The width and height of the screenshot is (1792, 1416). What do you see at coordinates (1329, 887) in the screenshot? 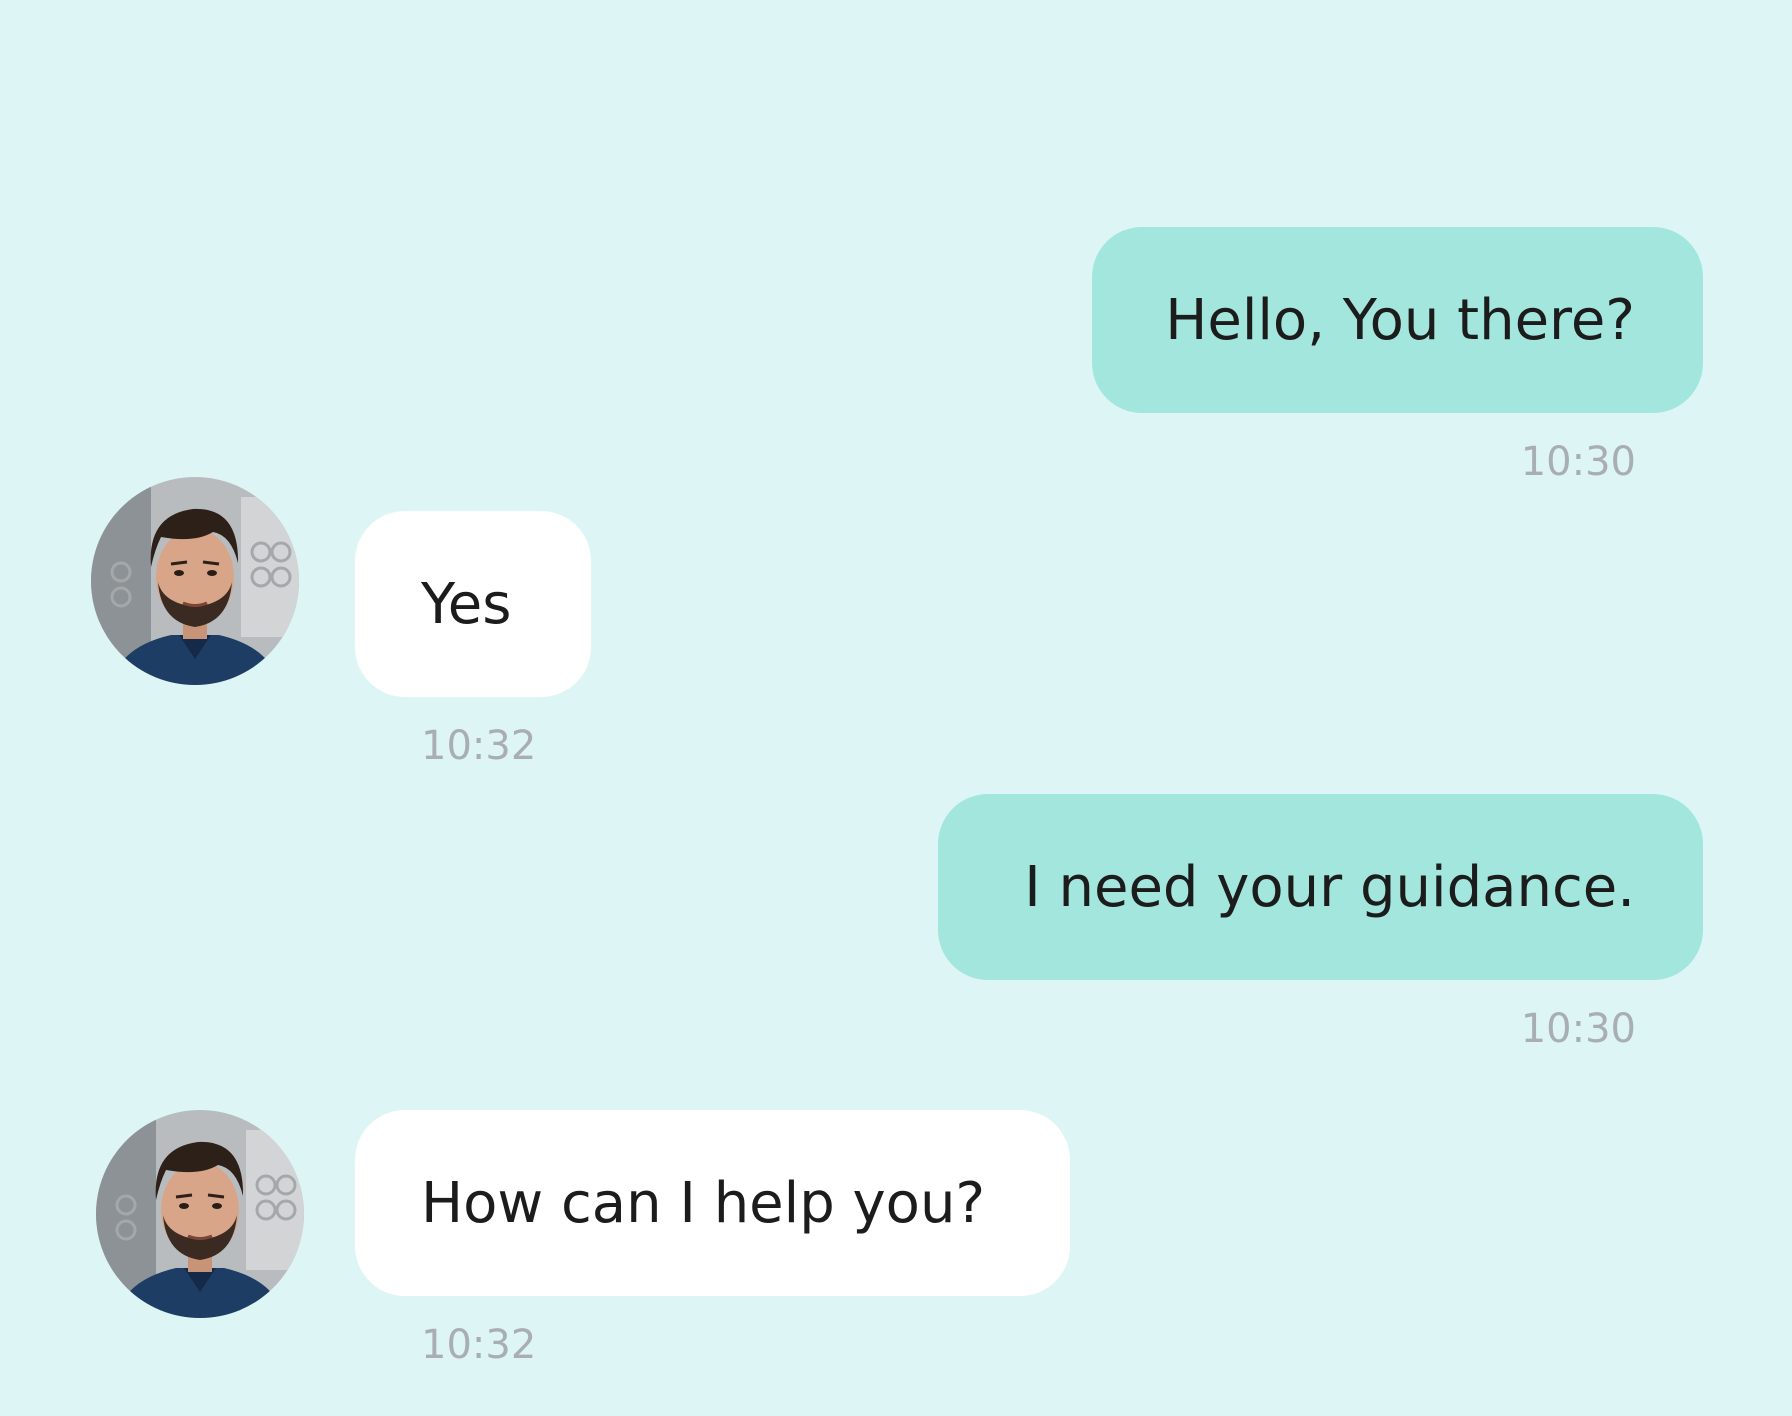
I see `message-text: I need your guidance.` at bounding box center [1329, 887].